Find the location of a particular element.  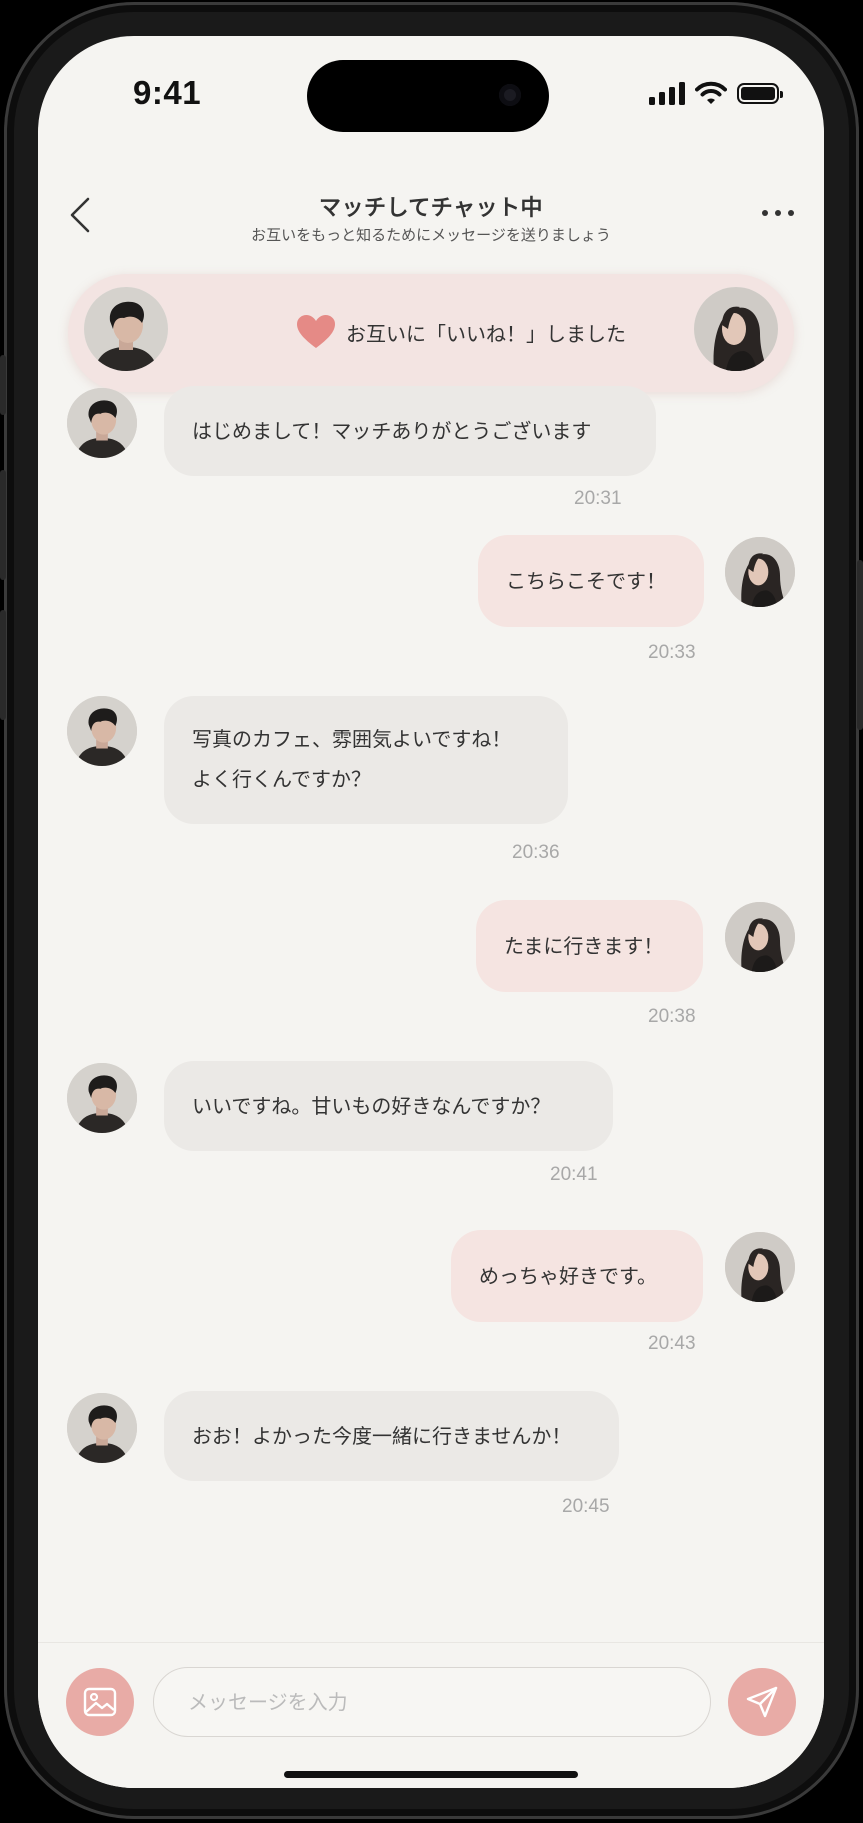

message-bubble: こちらこそです！ is located at coordinates (591, 581).